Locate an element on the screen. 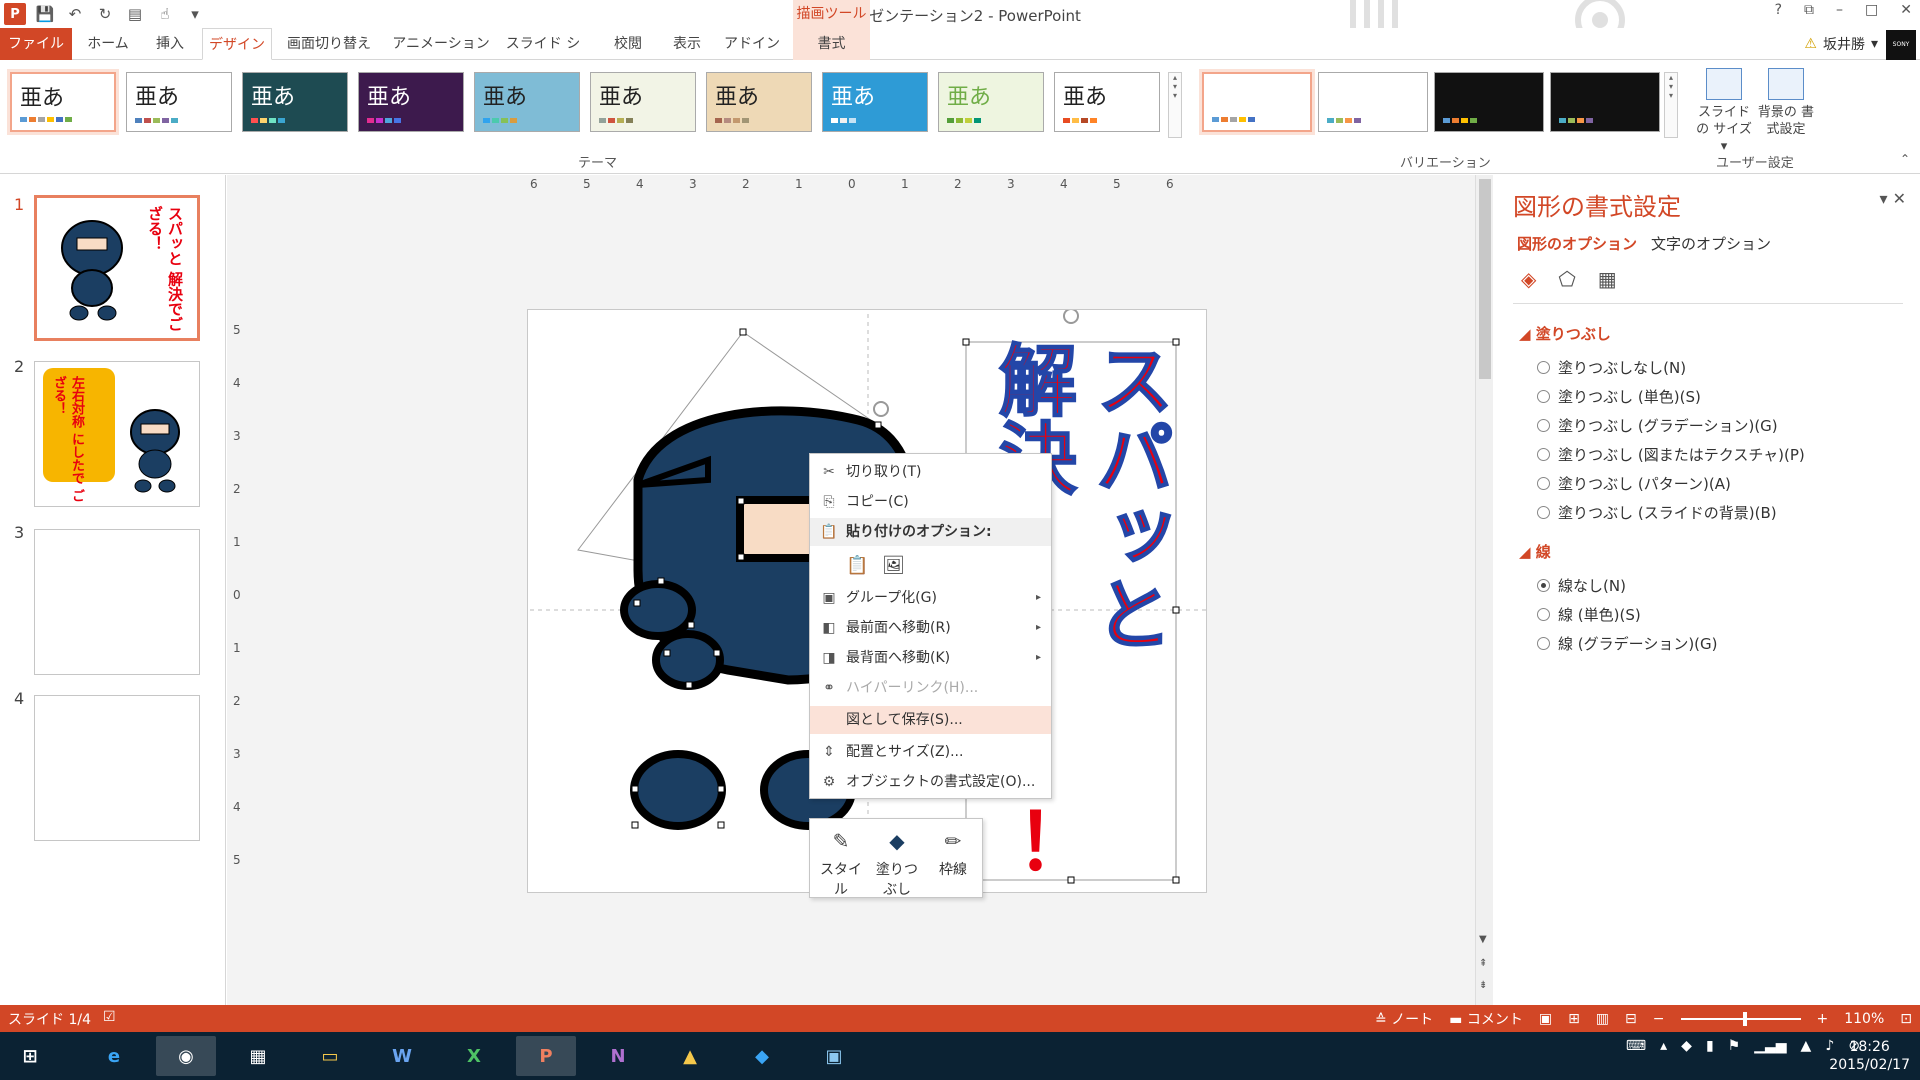  fill-option: 塗りつぶし (単色)(S) is located at coordinates (1619, 396).